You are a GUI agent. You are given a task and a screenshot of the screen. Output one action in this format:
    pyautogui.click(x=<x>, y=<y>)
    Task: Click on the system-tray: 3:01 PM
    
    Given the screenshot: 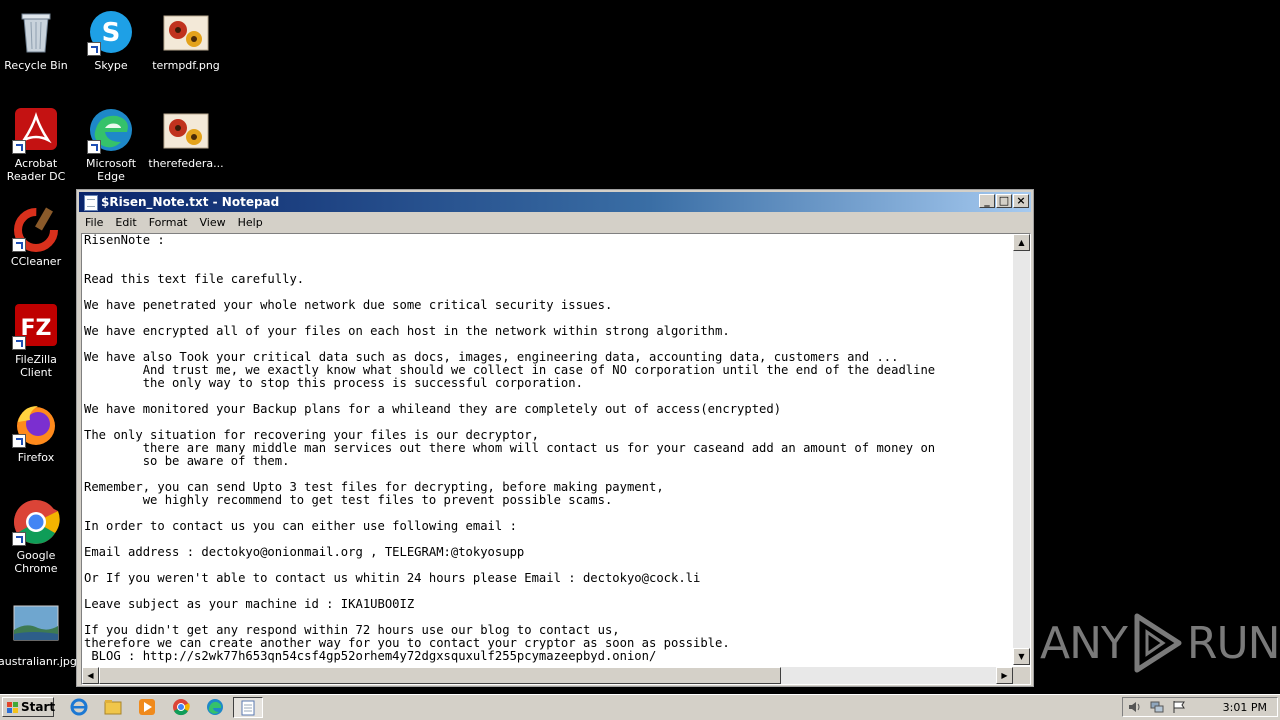 What is the action you would take?
    pyautogui.click(x=1200, y=707)
    